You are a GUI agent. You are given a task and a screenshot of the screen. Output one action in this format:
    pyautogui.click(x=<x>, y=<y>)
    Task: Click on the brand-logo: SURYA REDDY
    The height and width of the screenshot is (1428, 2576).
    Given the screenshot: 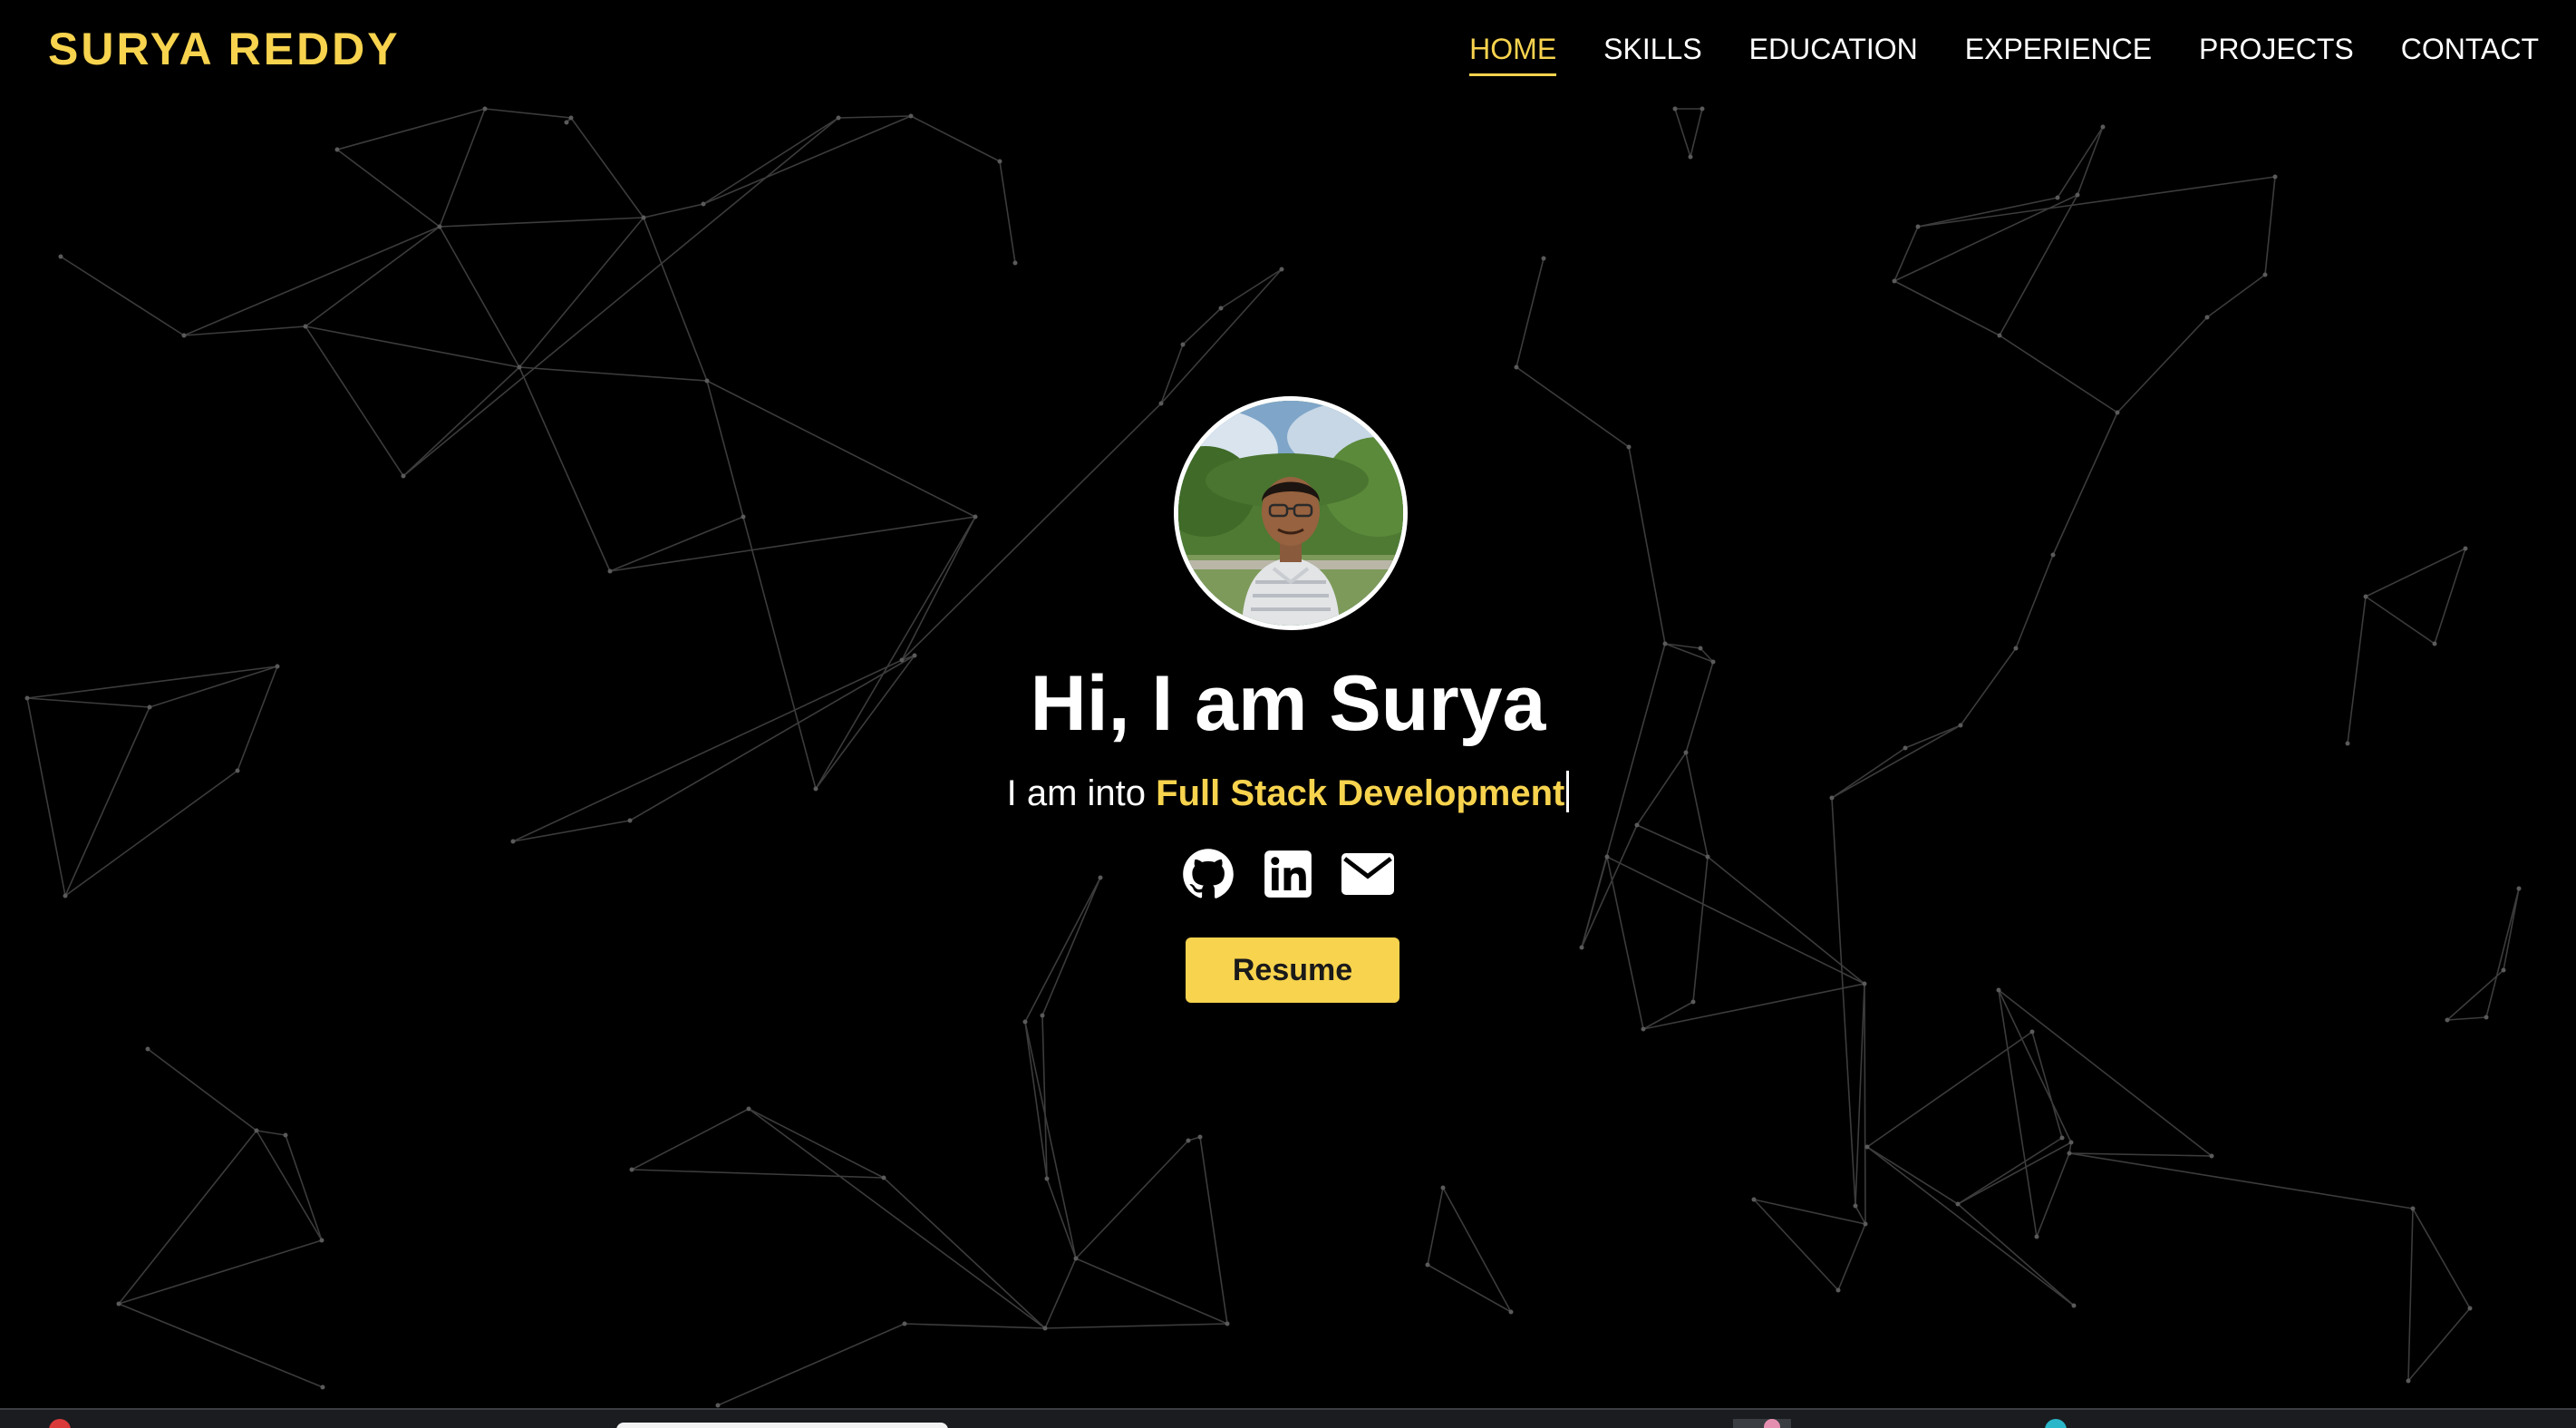 What is the action you would take?
    pyautogui.click(x=224, y=49)
    